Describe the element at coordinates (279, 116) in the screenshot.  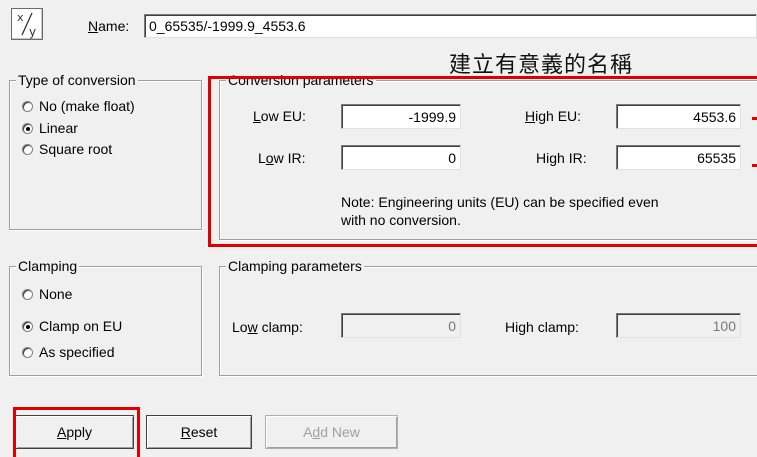
I see `low-eu-label: Low EU:` at that location.